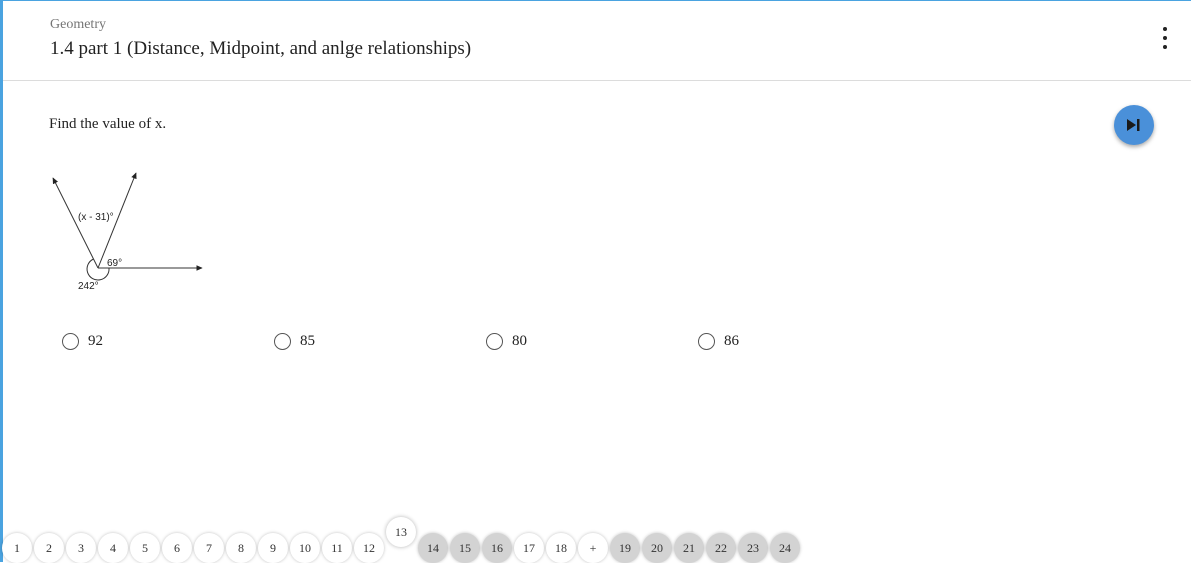  I want to click on problem-nav-item: 17, so click(529, 548).